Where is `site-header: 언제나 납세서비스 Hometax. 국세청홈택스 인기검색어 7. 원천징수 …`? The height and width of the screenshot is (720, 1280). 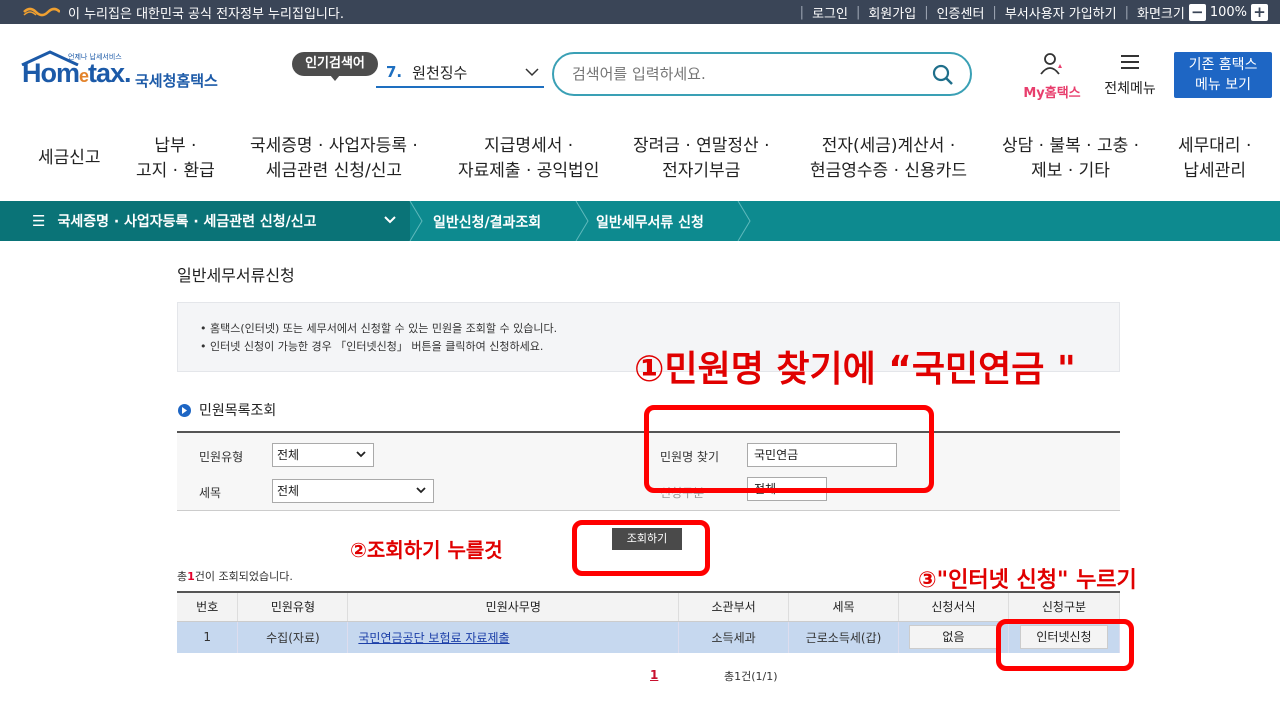
site-header: 언제나 납세서비스 Hometax. 국세청홈택스 인기검색어 7. 원천징수 … is located at coordinates (640, 72).